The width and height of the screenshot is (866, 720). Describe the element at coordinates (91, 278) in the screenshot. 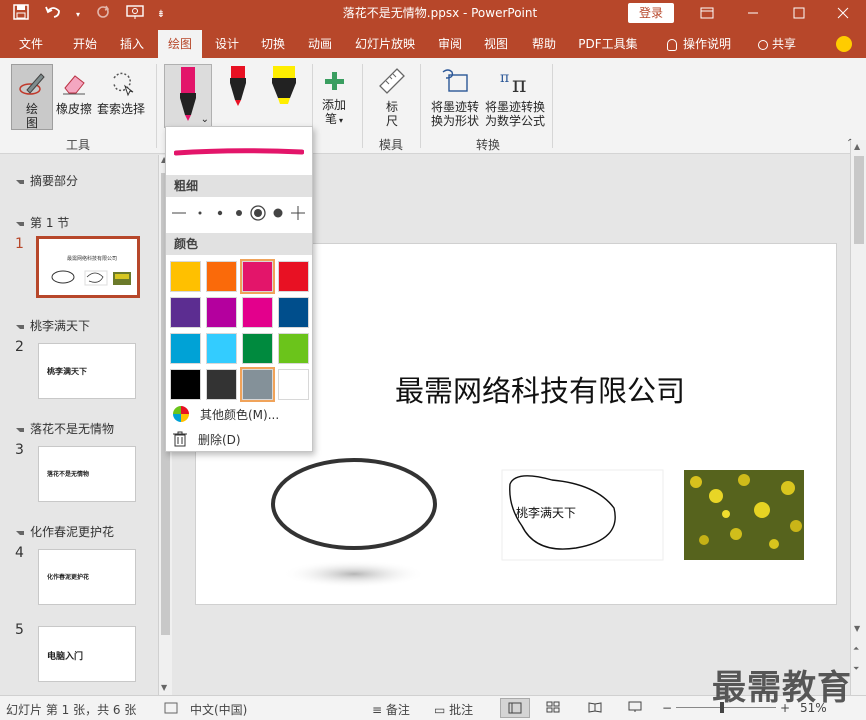

I see `thumb-1-graphics` at that location.